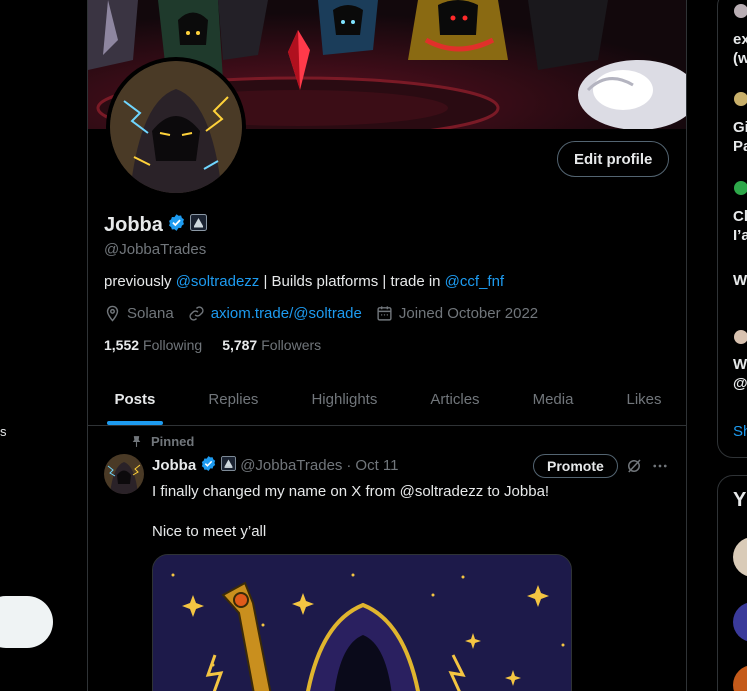 This screenshot has width=747, height=691. I want to click on profile-location: Solana, so click(139, 313).